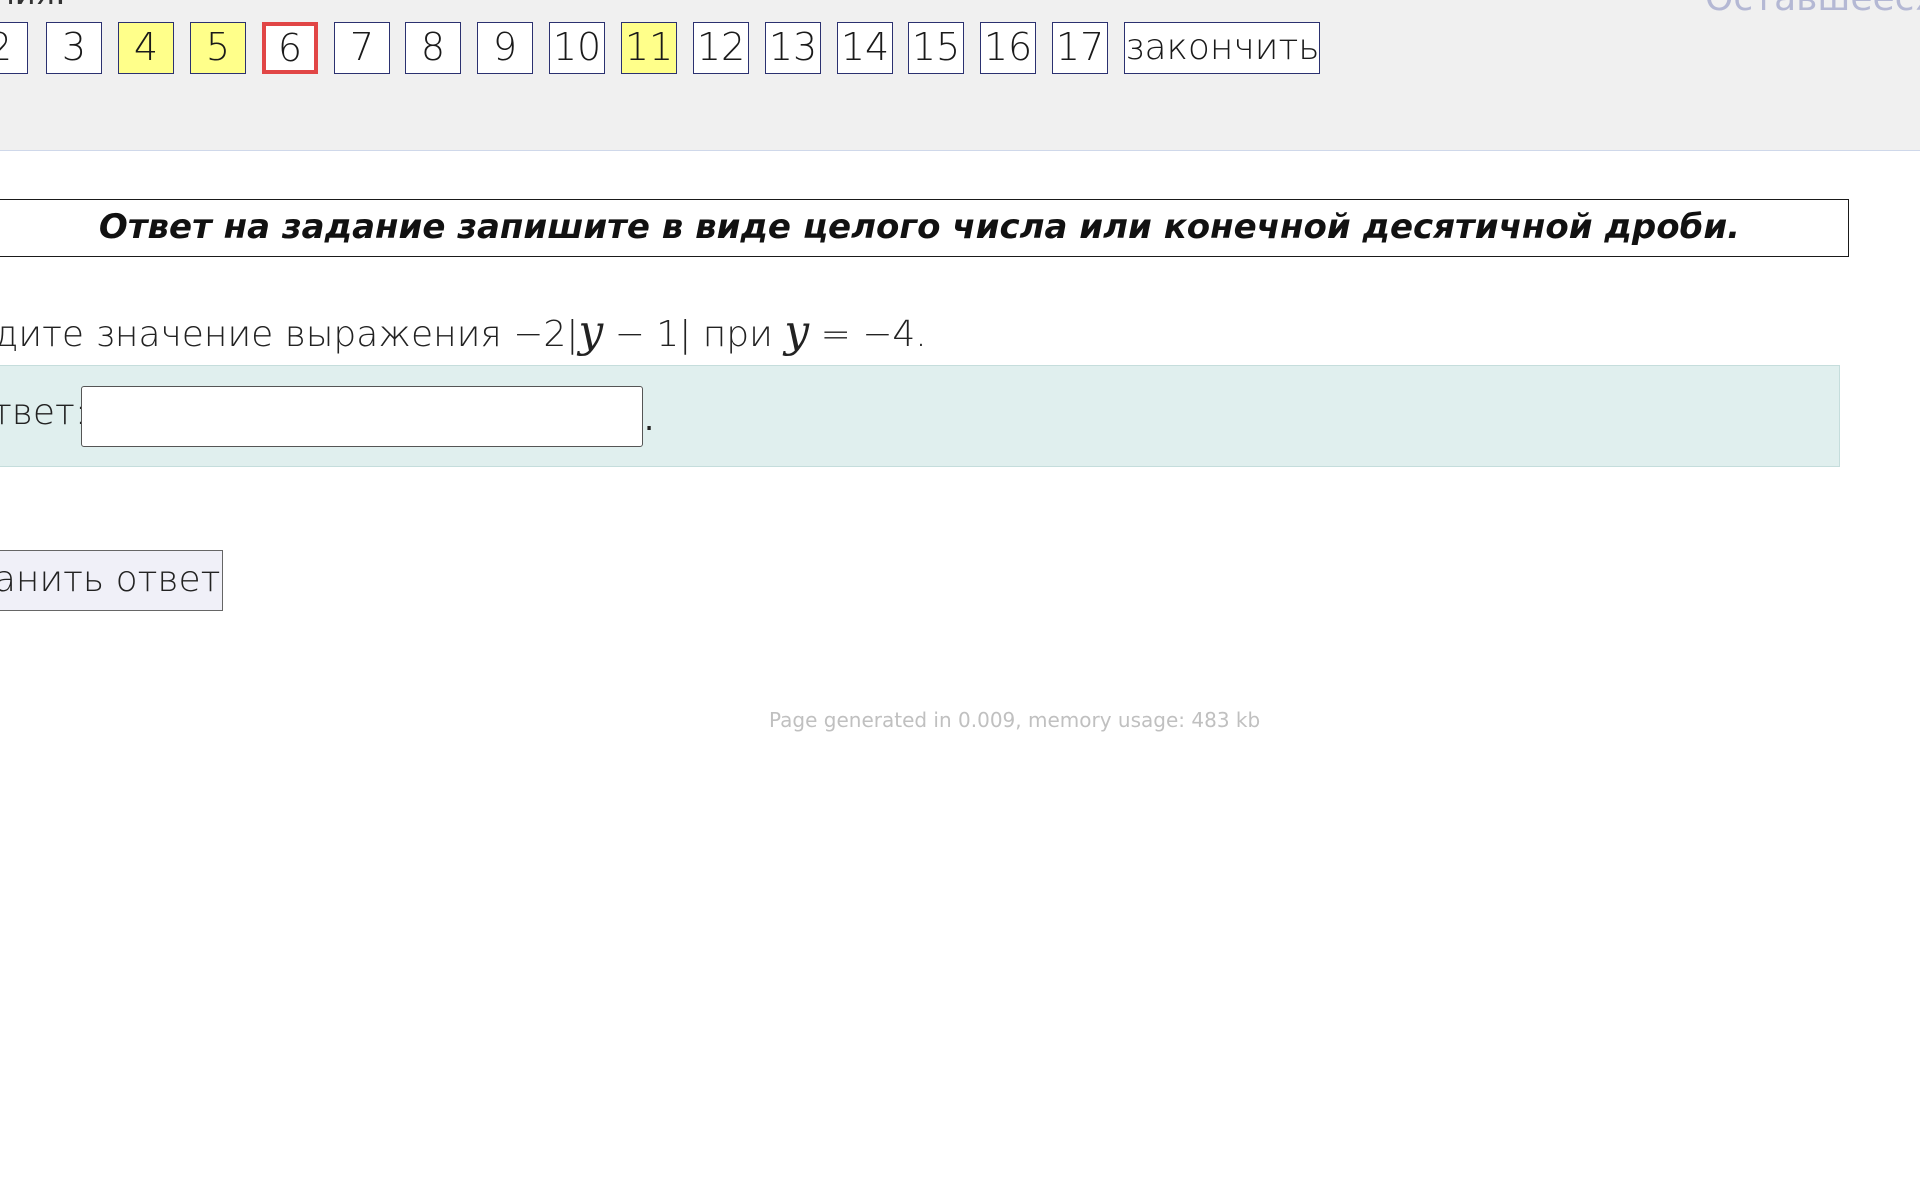  I want to click on task-nav-button-15: 15, so click(936, 48).